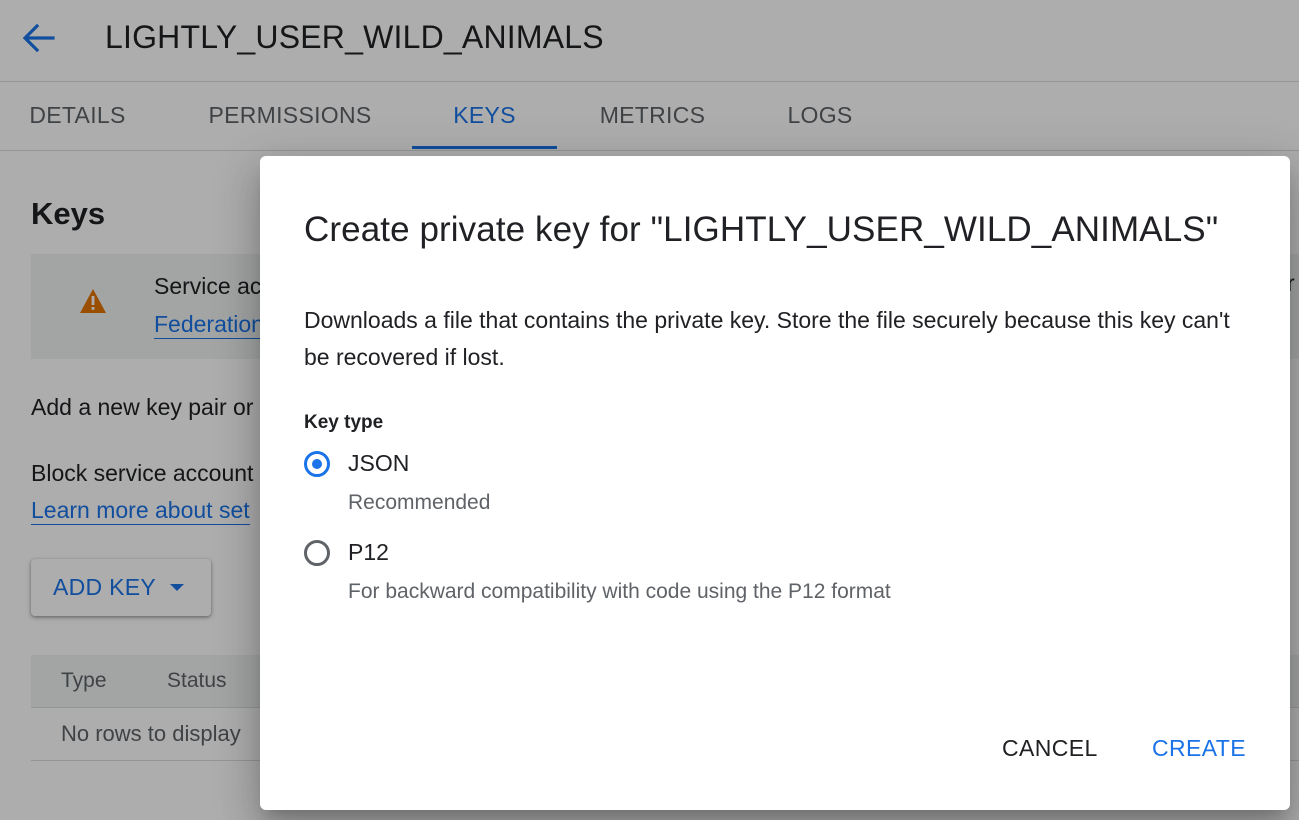 This screenshot has width=1299, height=820. I want to click on radio-label-json: JSON, so click(379, 463).